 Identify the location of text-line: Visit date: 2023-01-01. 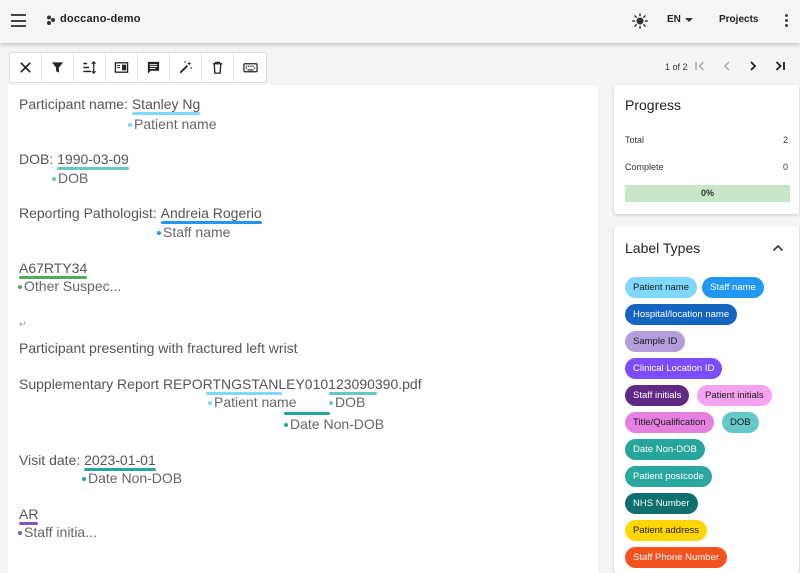
(87, 461).